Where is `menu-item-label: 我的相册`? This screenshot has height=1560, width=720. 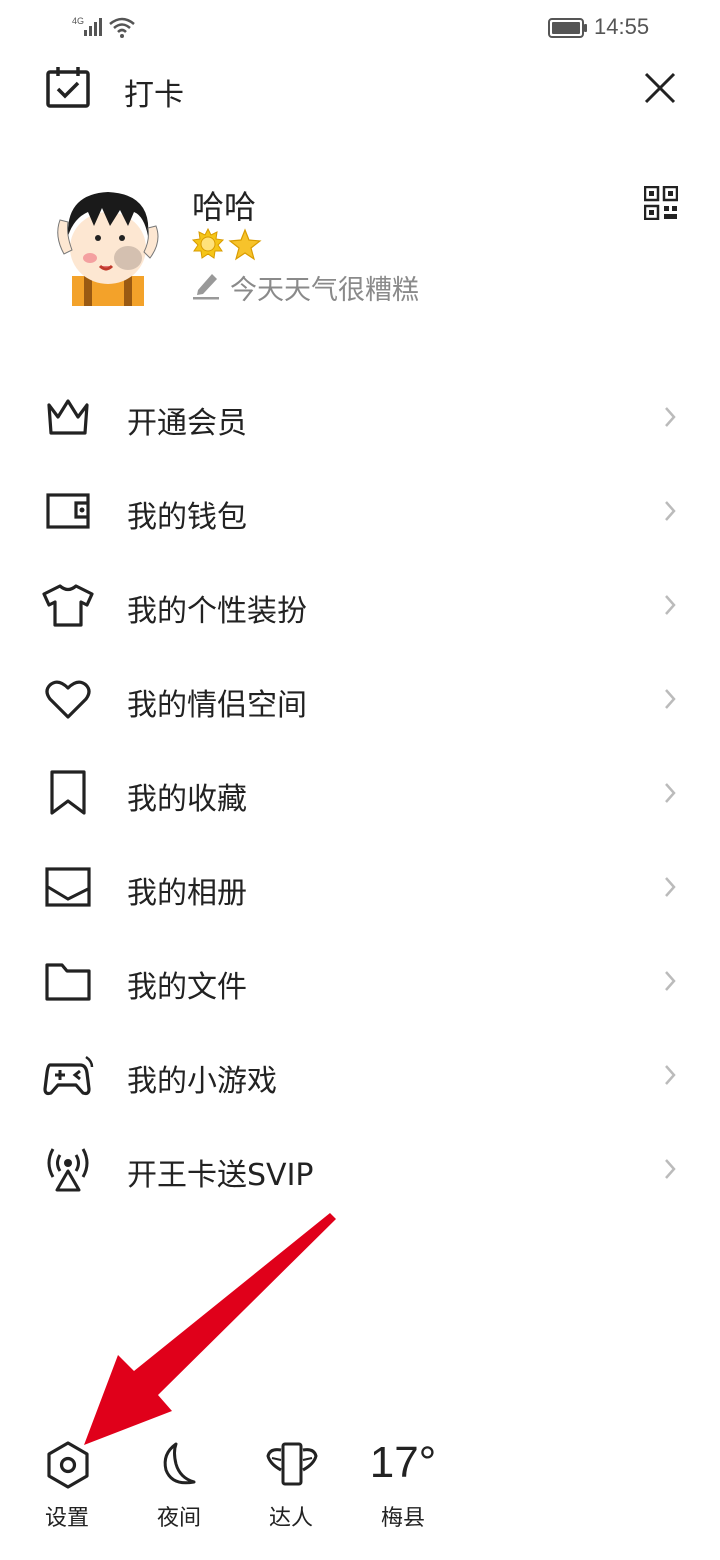
menu-item-label: 我的相册 is located at coordinates (187, 893).